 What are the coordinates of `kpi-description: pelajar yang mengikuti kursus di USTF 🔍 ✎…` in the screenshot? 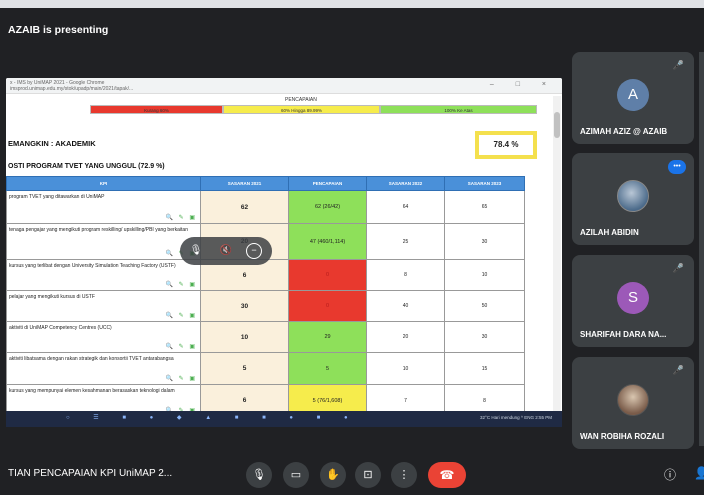 It's located at (103, 306).